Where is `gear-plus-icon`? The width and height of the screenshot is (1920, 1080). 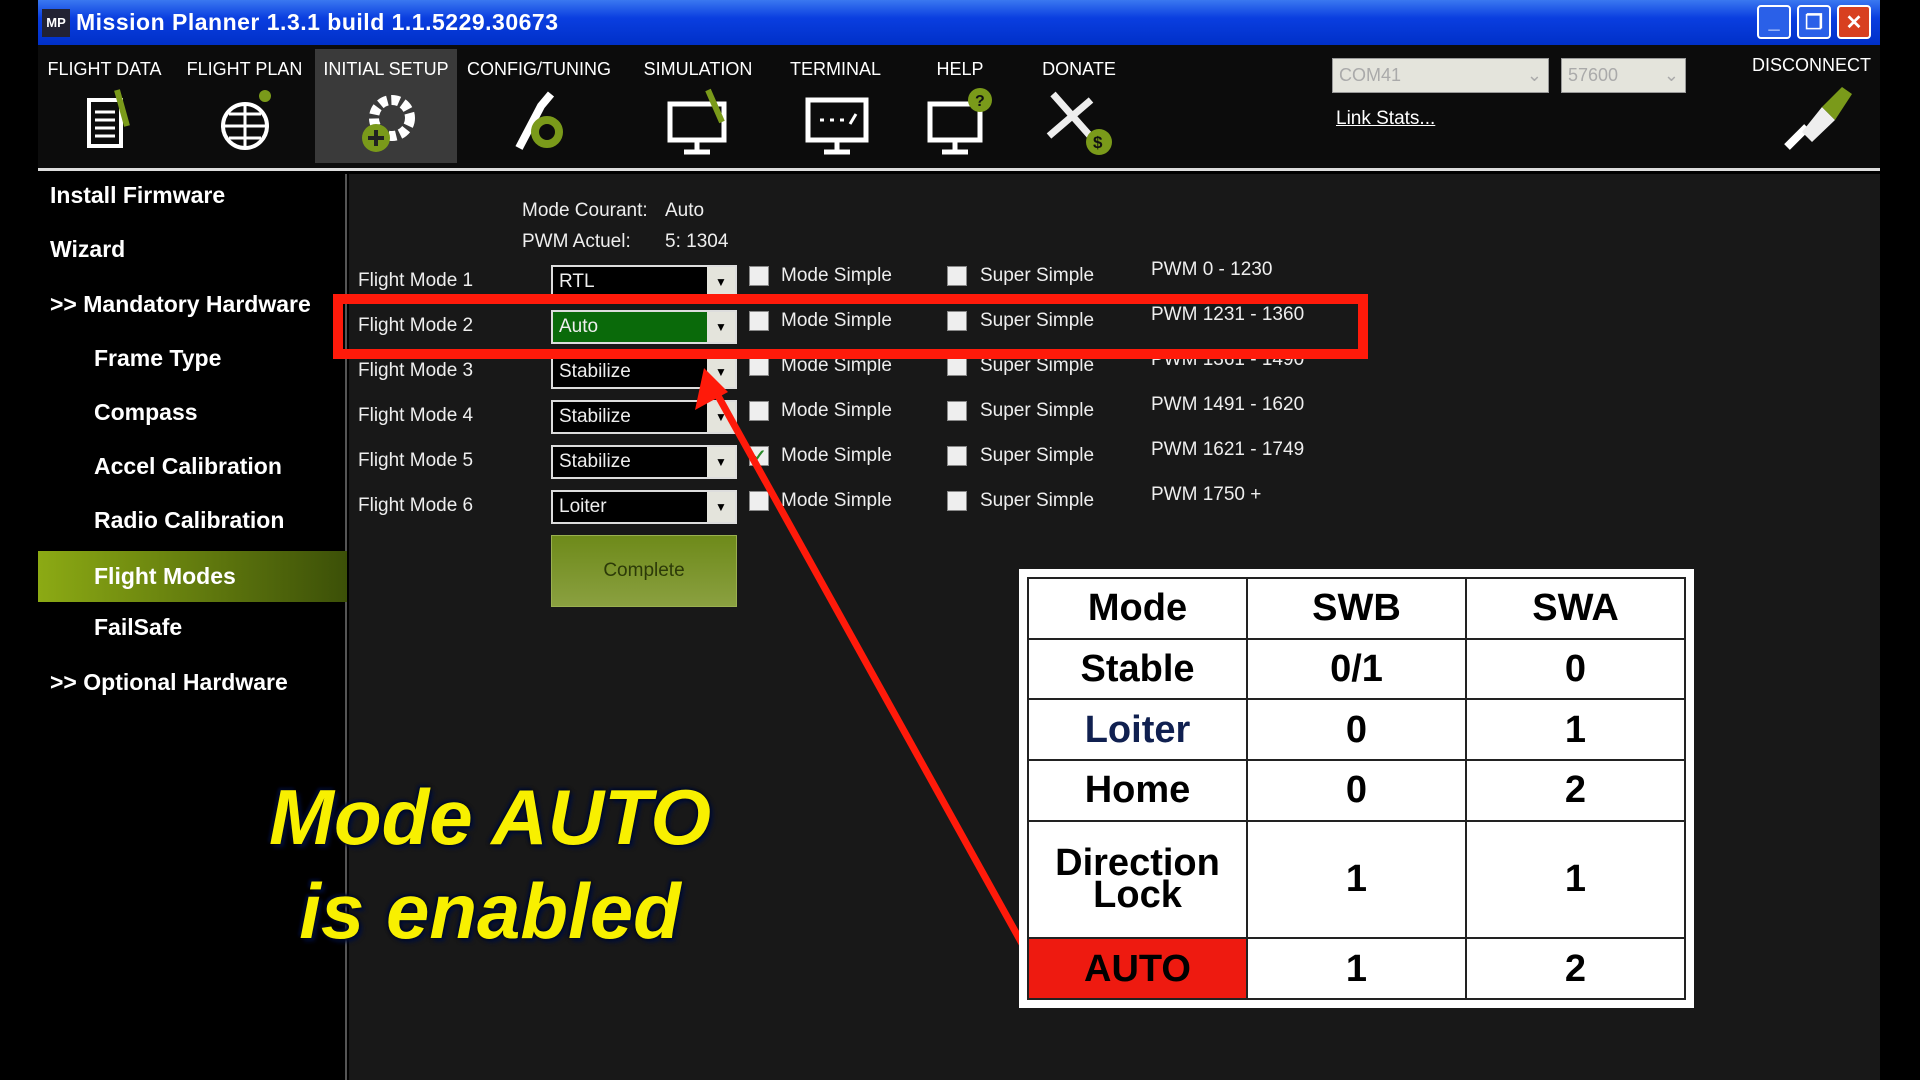
gear-plus-icon is located at coordinates (388, 123).